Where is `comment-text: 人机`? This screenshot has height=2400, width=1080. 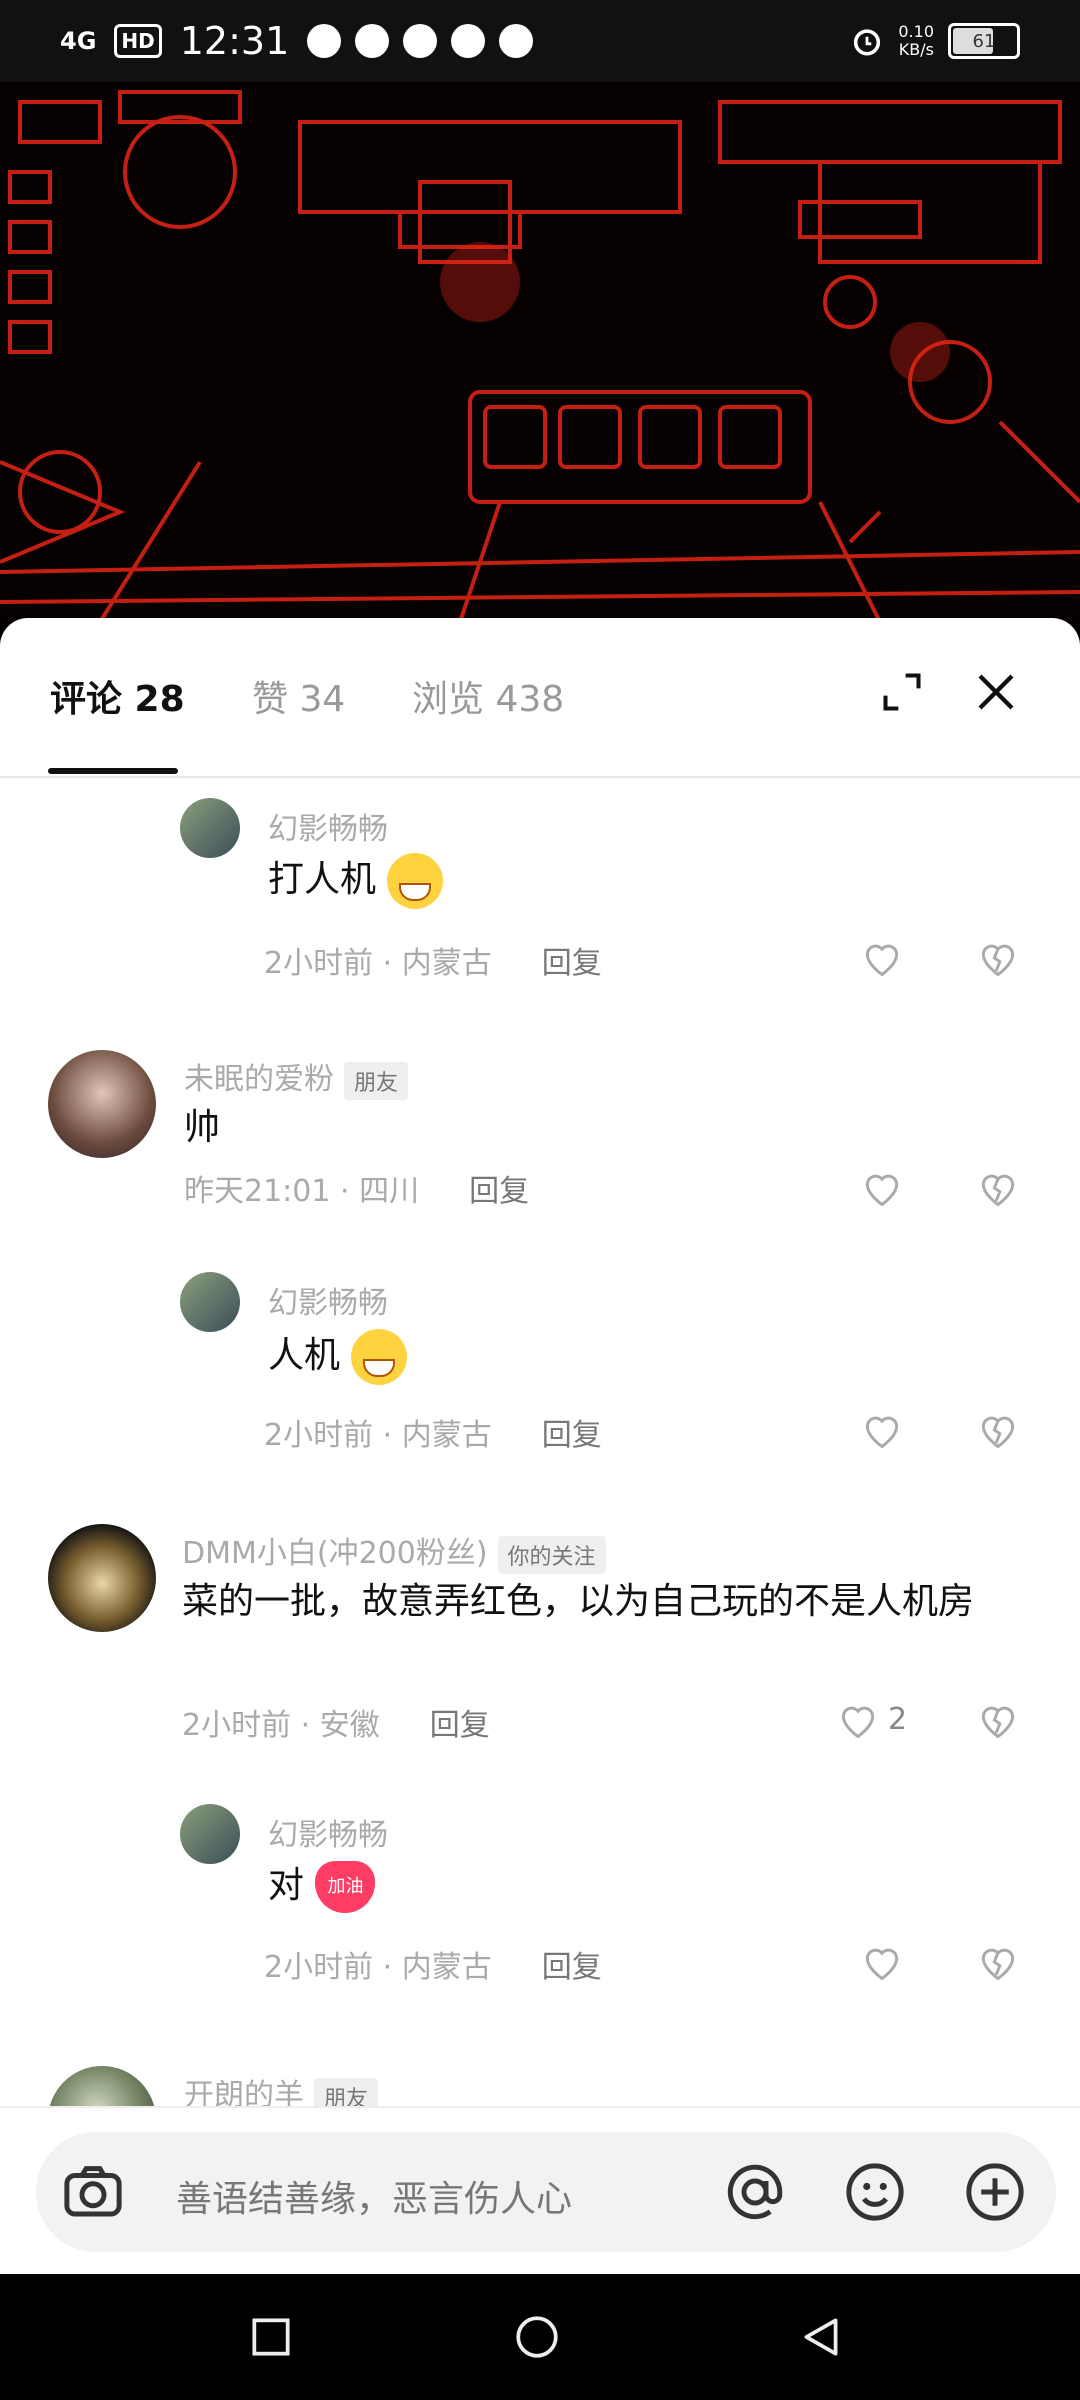 comment-text: 人机 is located at coordinates (338, 1356).